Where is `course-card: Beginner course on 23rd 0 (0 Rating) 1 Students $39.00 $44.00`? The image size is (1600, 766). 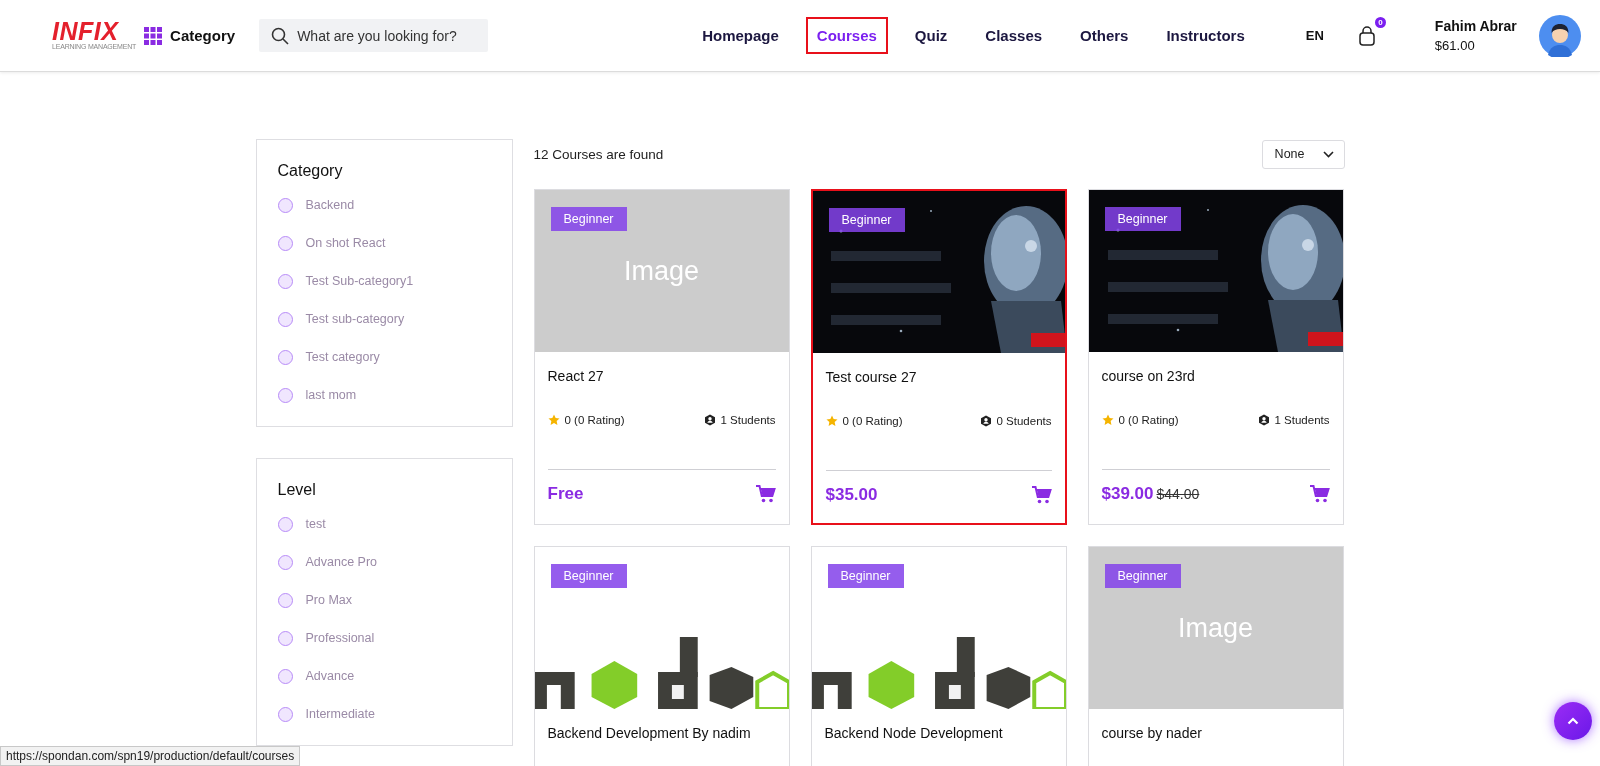 course-card: Beginner course on 23rd 0 (0 Rating) 1 Students $39.00 $44.00 is located at coordinates (1215, 357).